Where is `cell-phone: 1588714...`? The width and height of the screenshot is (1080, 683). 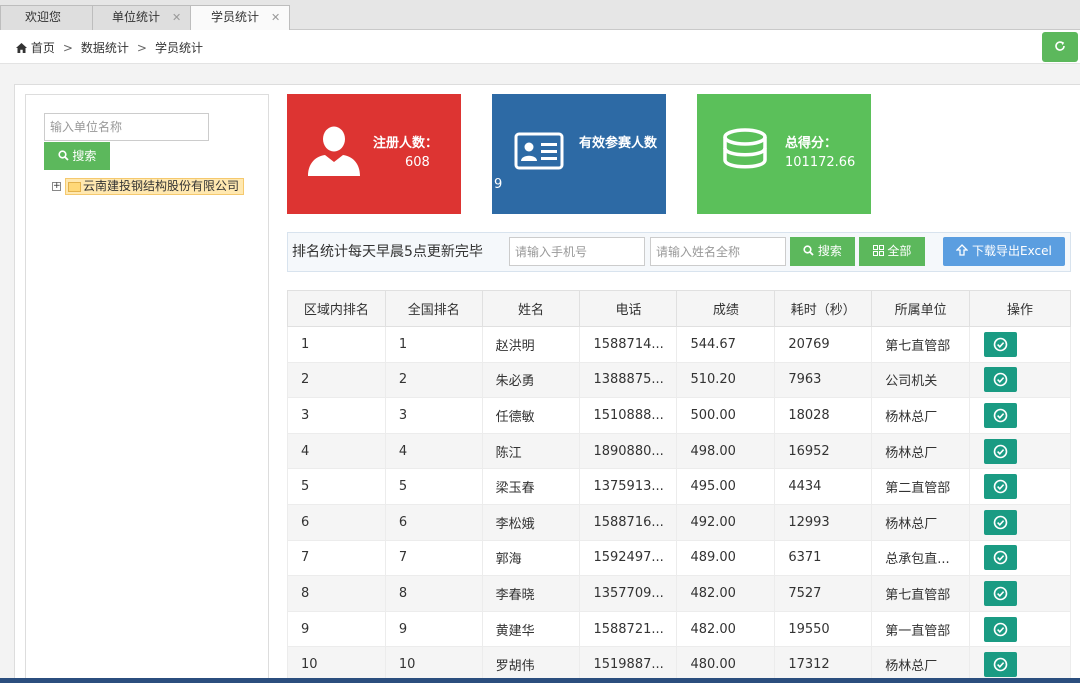
cell-phone: 1588714... is located at coordinates (628, 344).